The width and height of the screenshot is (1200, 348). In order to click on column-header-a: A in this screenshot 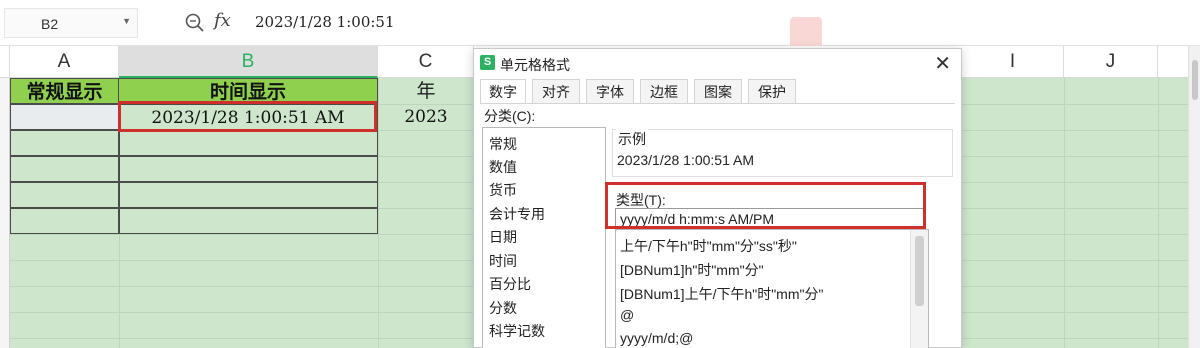, I will do `click(64, 62)`.